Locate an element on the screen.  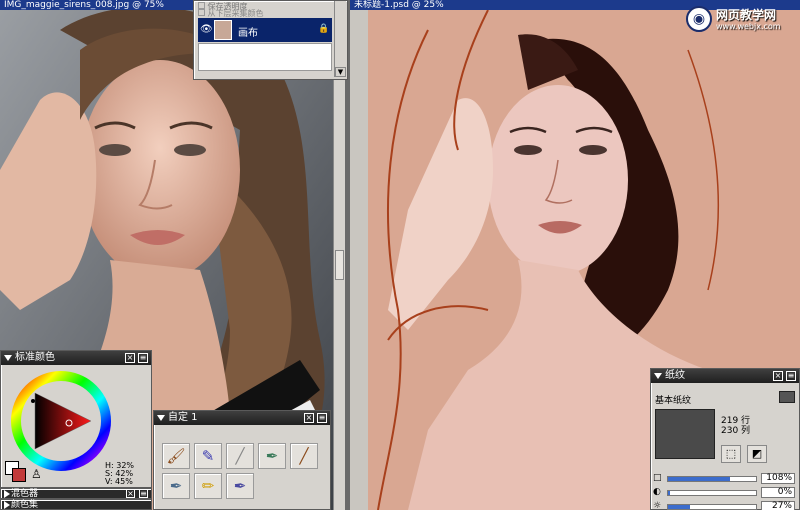
option-label: 从下层采集颜色 is located at coordinates (235, 13).